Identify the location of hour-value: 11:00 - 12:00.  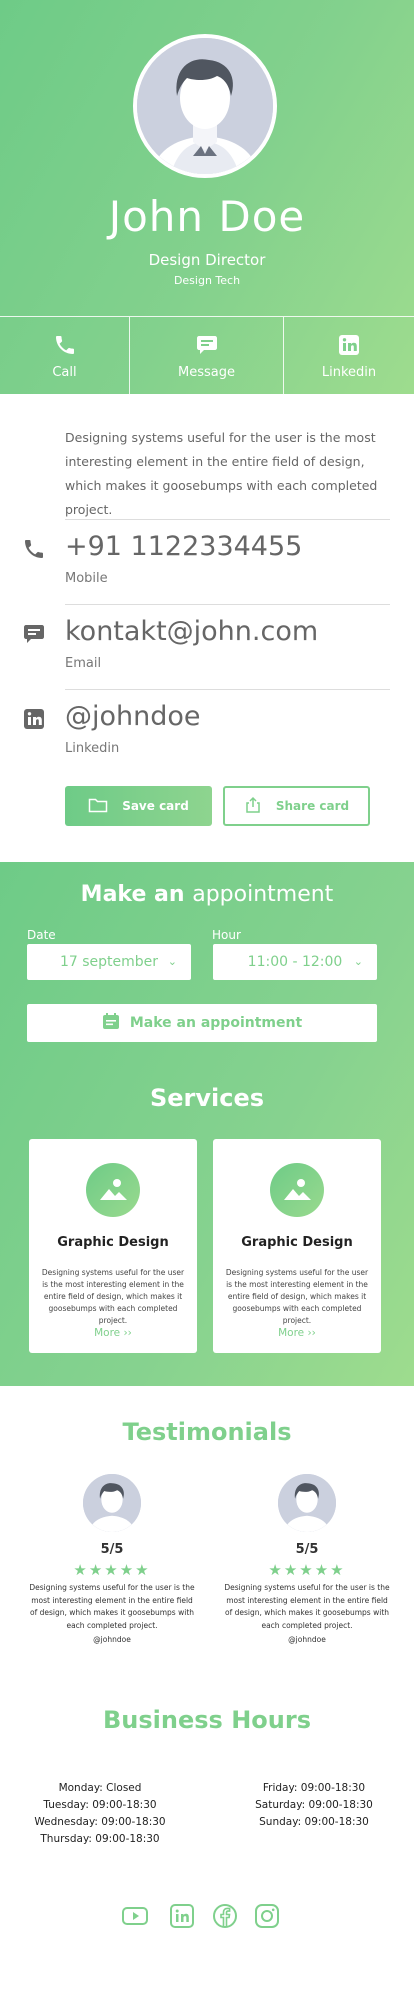
(295, 962).